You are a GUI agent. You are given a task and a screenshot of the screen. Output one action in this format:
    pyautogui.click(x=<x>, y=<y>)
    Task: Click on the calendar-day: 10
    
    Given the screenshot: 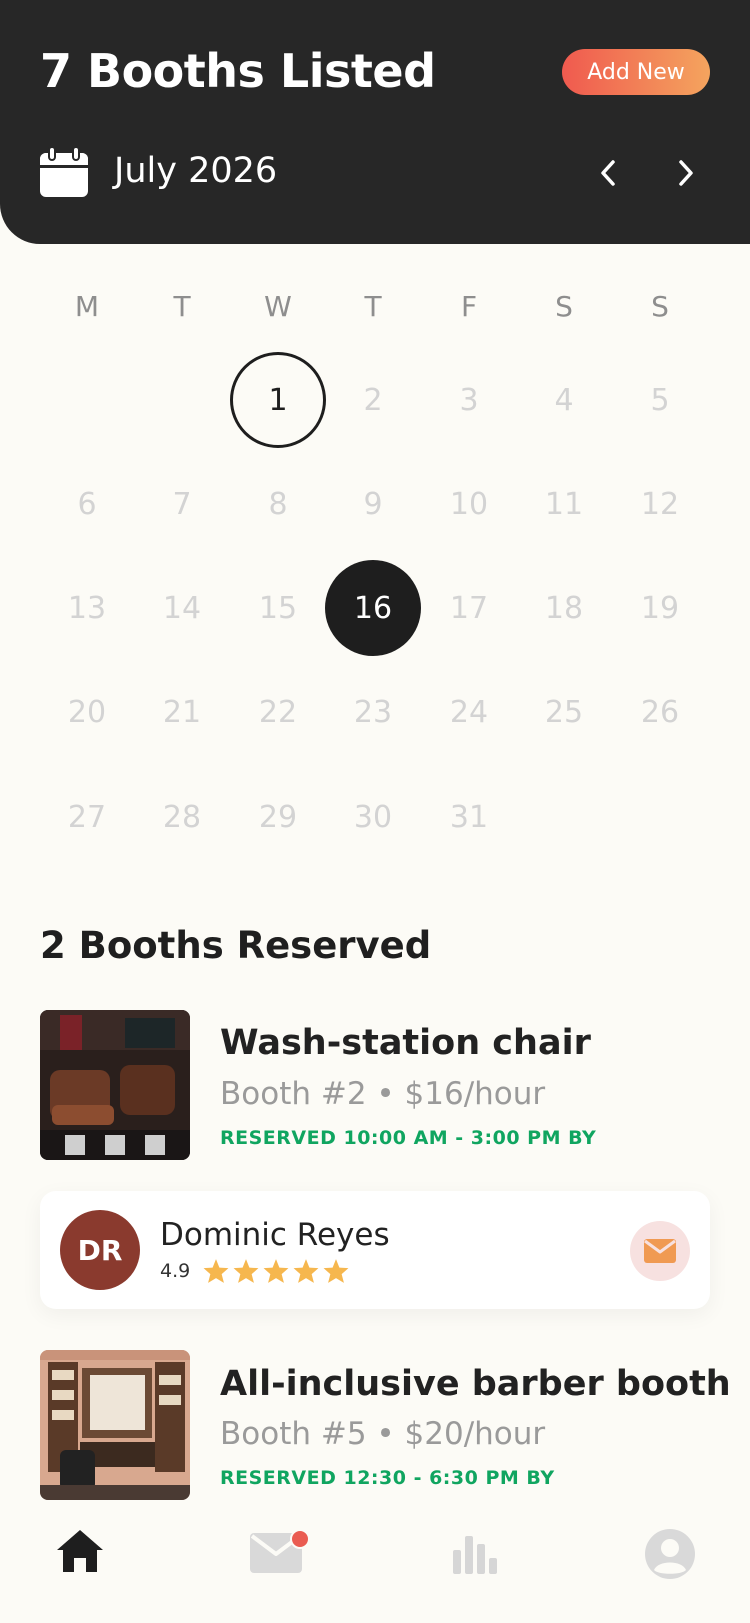 What is the action you would take?
    pyautogui.click(x=469, y=504)
    